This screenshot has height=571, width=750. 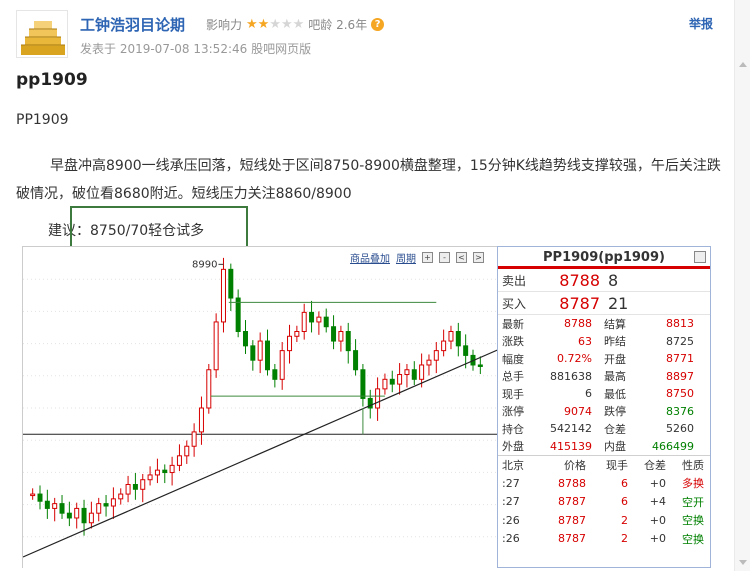 What do you see at coordinates (204, 264) in the screenshot?
I see `peak-label: 8990` at bounding box center [204, 264].